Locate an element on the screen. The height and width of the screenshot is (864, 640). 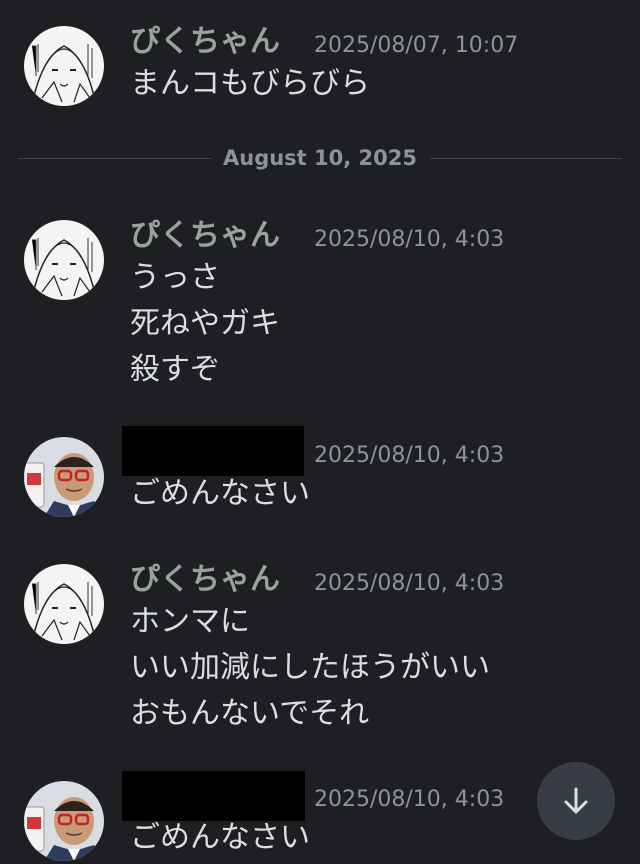
message-text: 死ねやガキ is located at coordinates (205, 323).